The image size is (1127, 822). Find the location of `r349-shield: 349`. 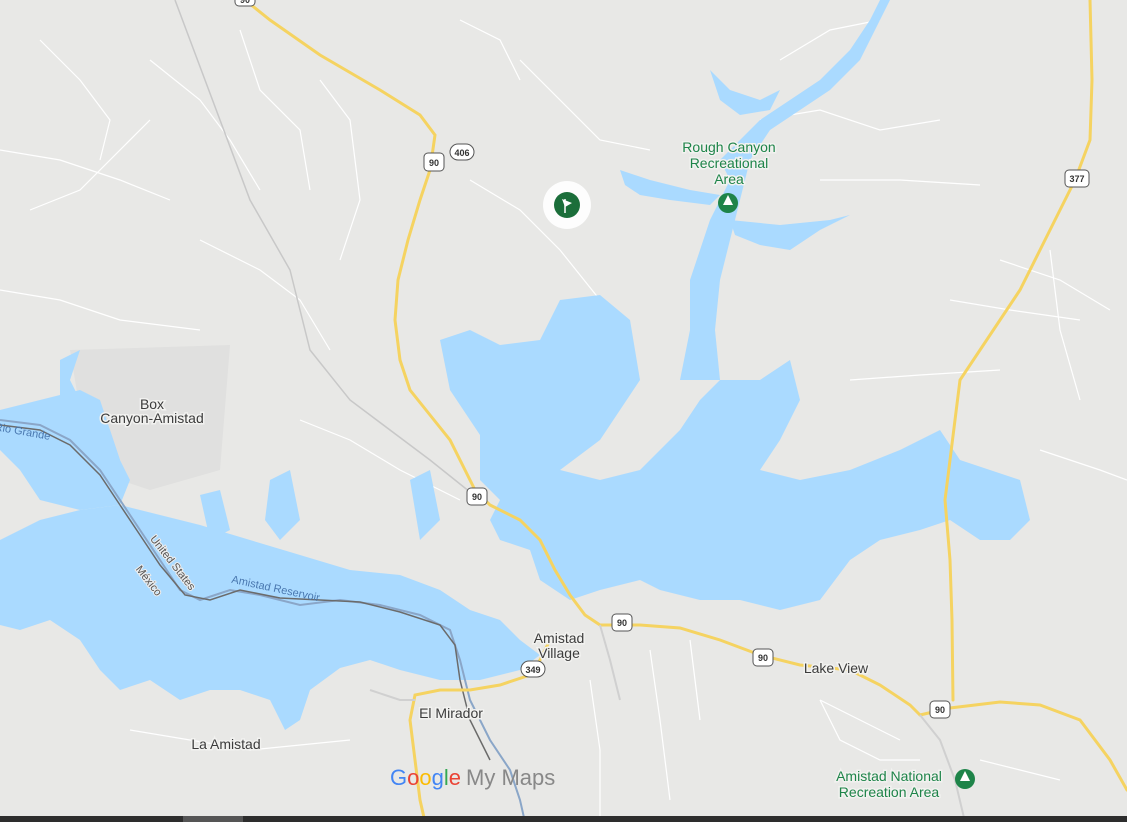

r349-shield: 349 is located at coordinates (533, 669).